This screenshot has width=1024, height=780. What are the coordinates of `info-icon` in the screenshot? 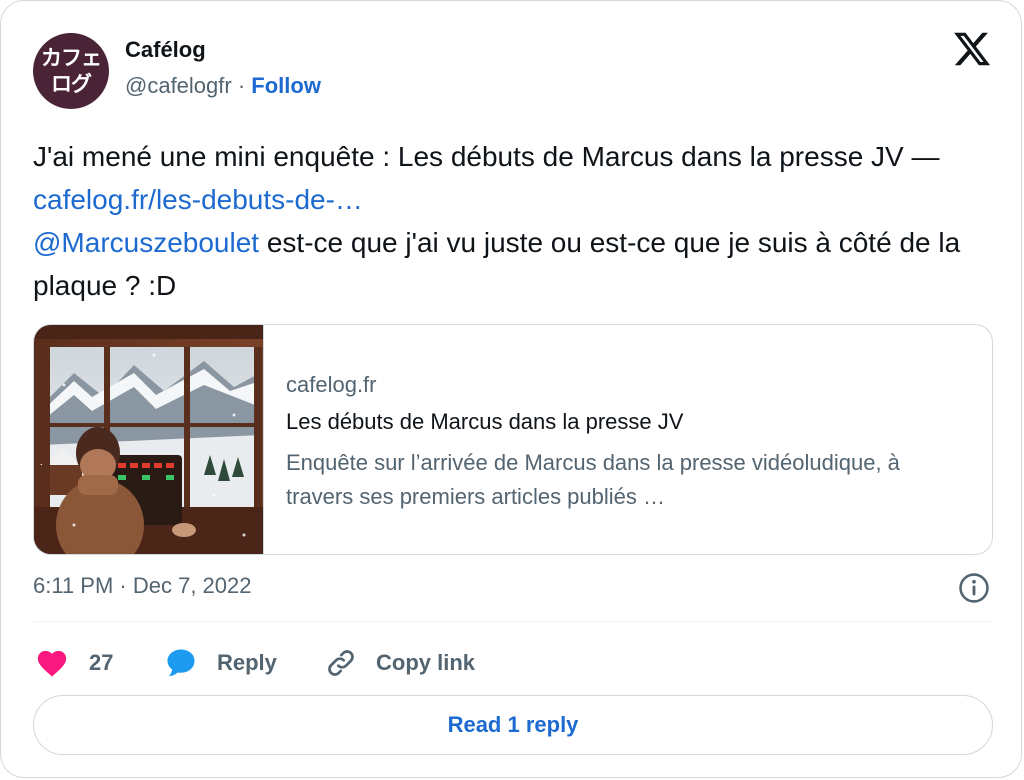 It's located at (974, 588).